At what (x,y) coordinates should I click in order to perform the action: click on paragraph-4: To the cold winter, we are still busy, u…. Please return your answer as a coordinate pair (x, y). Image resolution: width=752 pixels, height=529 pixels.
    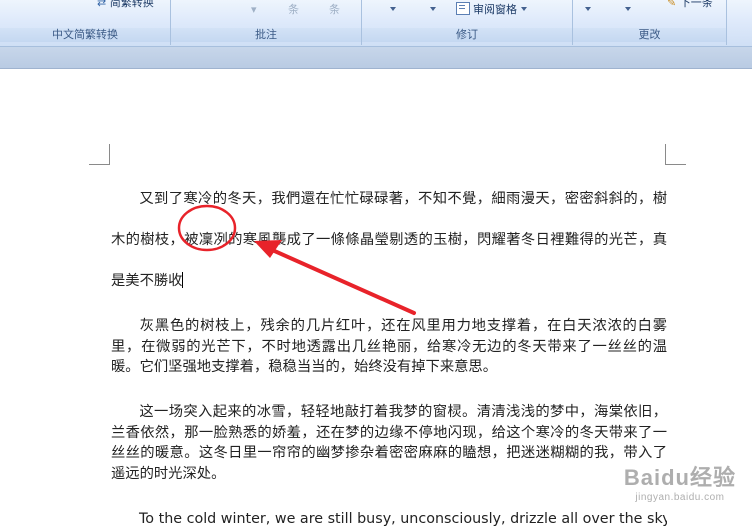
    Looking at the image, I should click on (389, 519).